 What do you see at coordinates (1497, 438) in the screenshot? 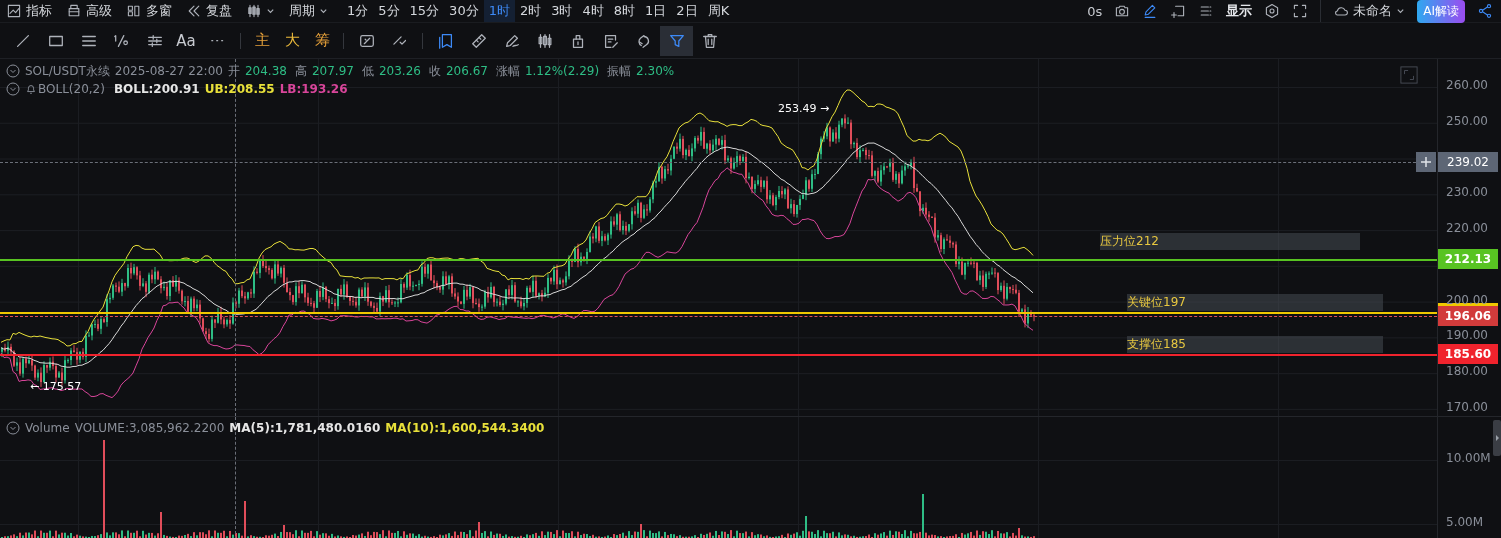
I see `panel-handle-icon` at bounding box center [1497, 438].